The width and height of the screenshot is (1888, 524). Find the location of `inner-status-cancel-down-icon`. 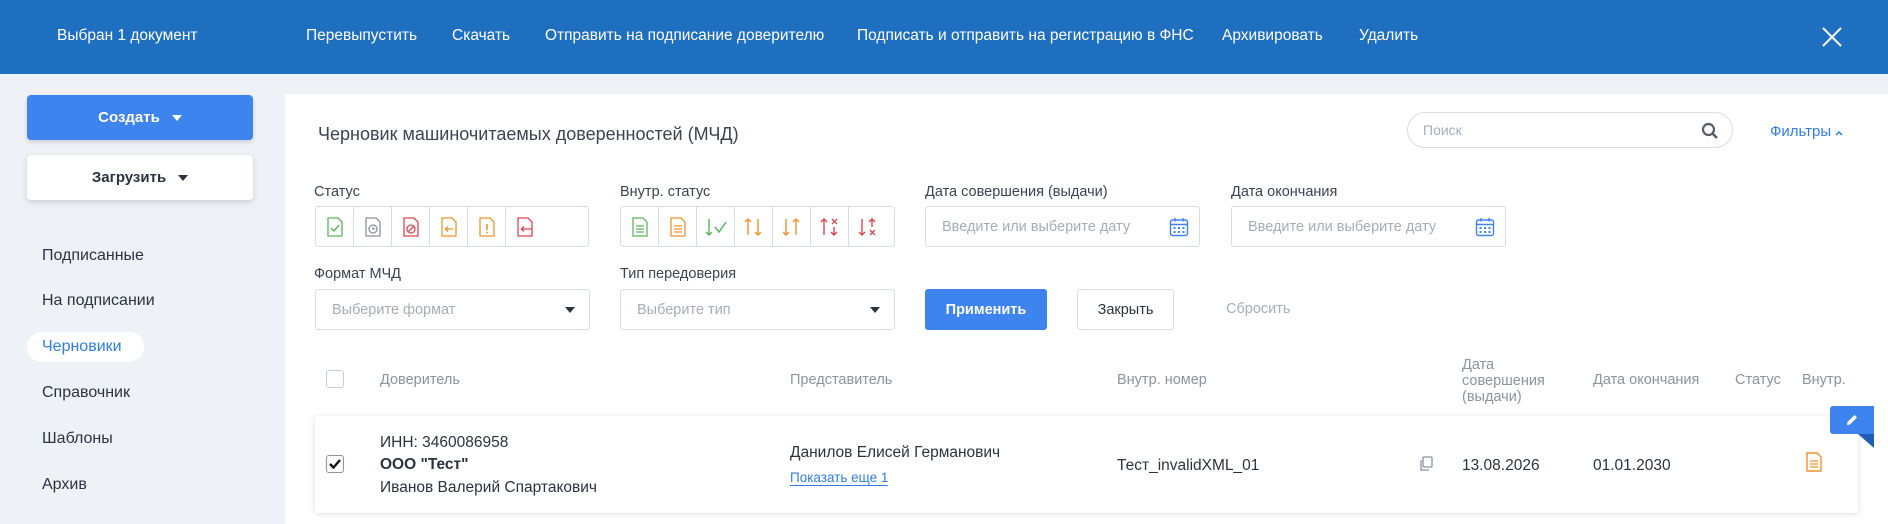

inner-status-cancel-down-icon is located at coordinates (830, 226).